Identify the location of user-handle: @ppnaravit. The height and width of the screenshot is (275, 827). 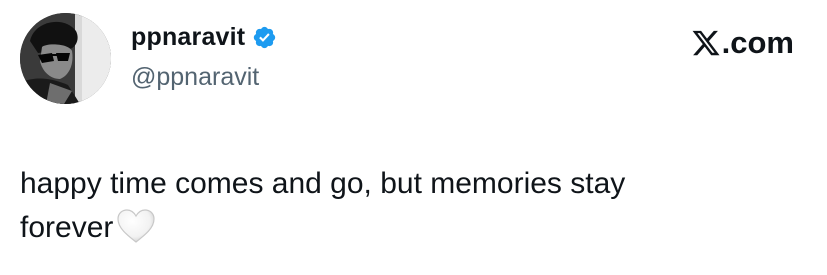
(195, 77).